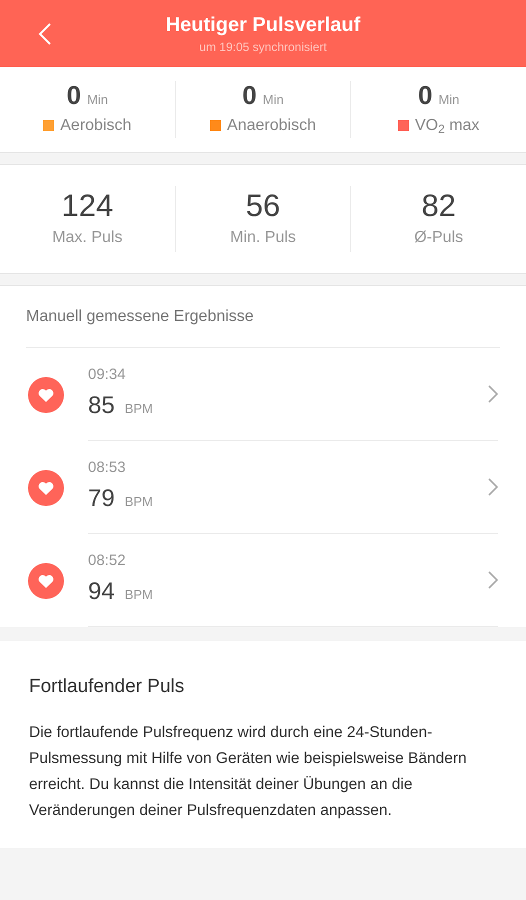 The image size is (526, 900). Describe the element at coordinates (263, 394) in the screenshot. I see `measurement-row: 09:34 85 BPM` at that location.